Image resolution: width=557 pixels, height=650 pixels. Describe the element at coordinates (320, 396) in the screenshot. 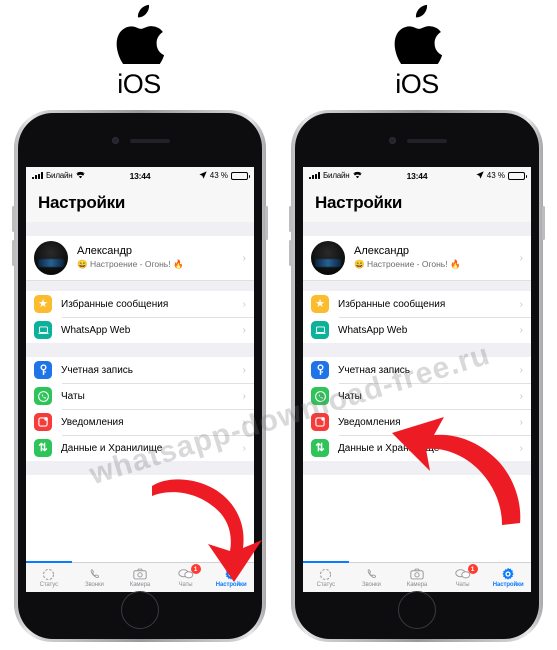

I see `whatsapp-icon` at that location.